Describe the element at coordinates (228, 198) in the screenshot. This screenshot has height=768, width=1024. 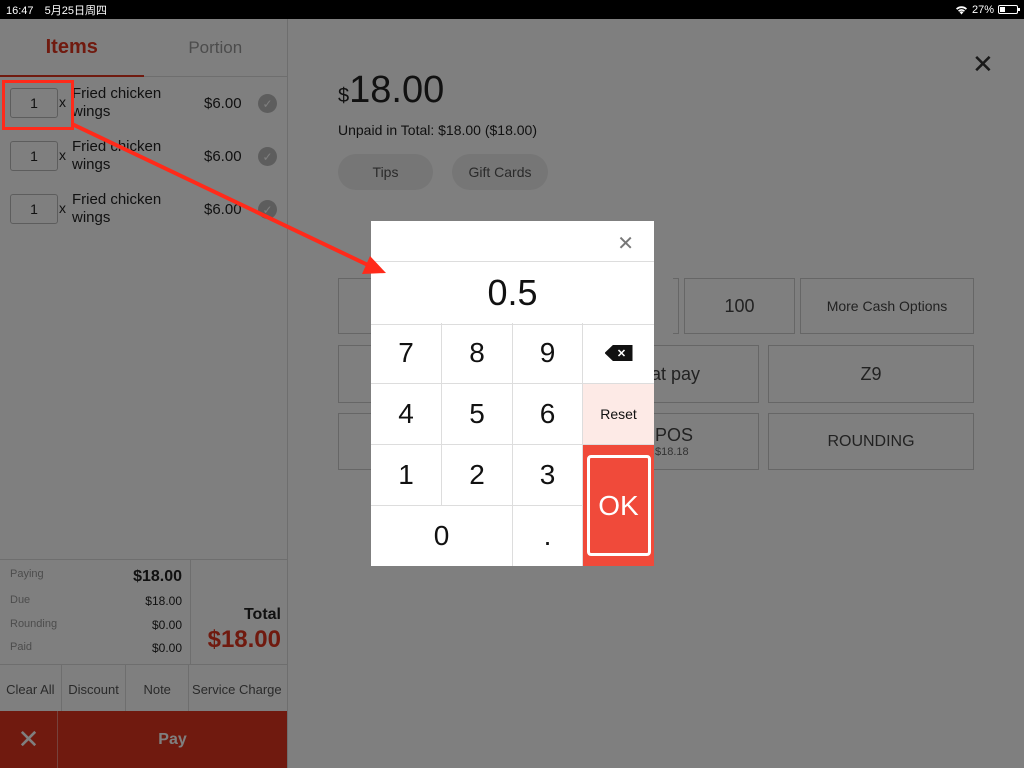
I see `annotation-arrow-icon` at that location.